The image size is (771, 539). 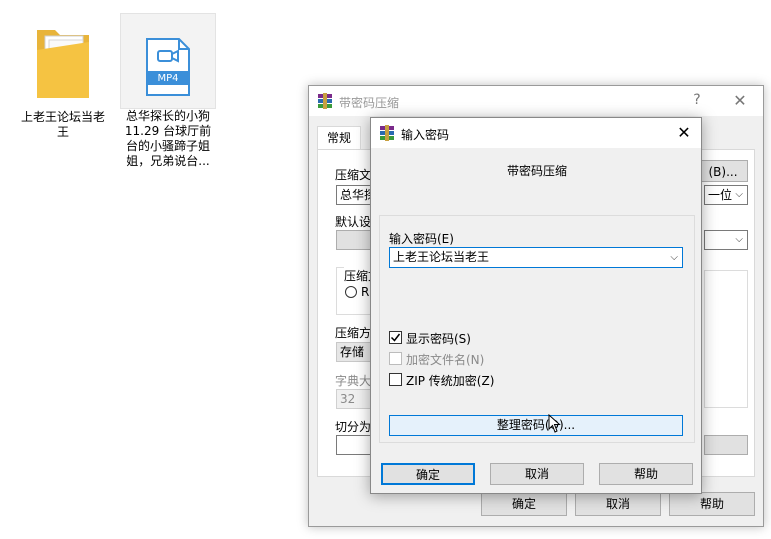 What do you see at coordinates (441, 257) in the screenshot?
I see `password-value: 上老王论坛当老王` at bounding box center [441, 257].